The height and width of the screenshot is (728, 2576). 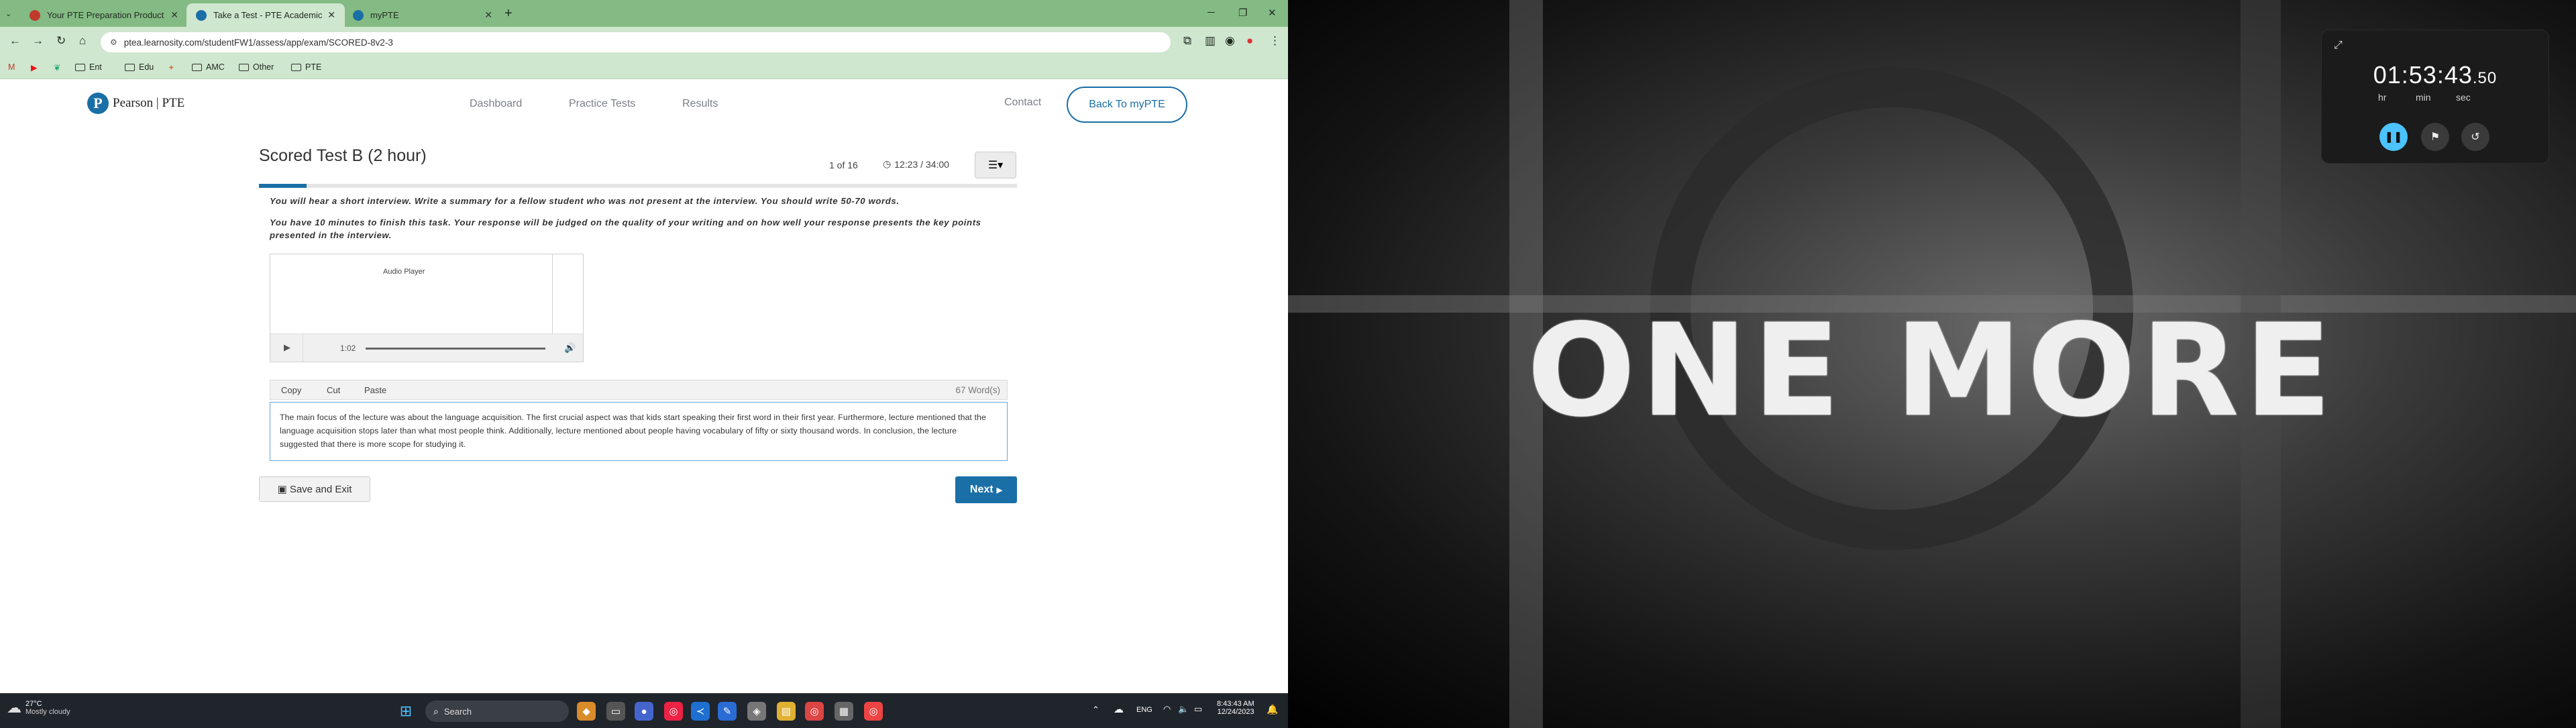 I want to click on play-icon: ▶, so click(x=287, y=347).